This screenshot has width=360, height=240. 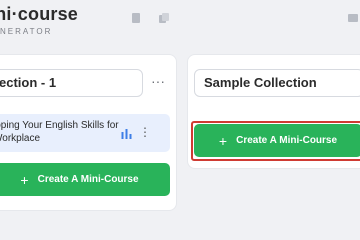 What do you see at coordinates (71, 83) in the screenshot?
I see `collection-title-input: ection - 1` at bounding box center [71, 83].